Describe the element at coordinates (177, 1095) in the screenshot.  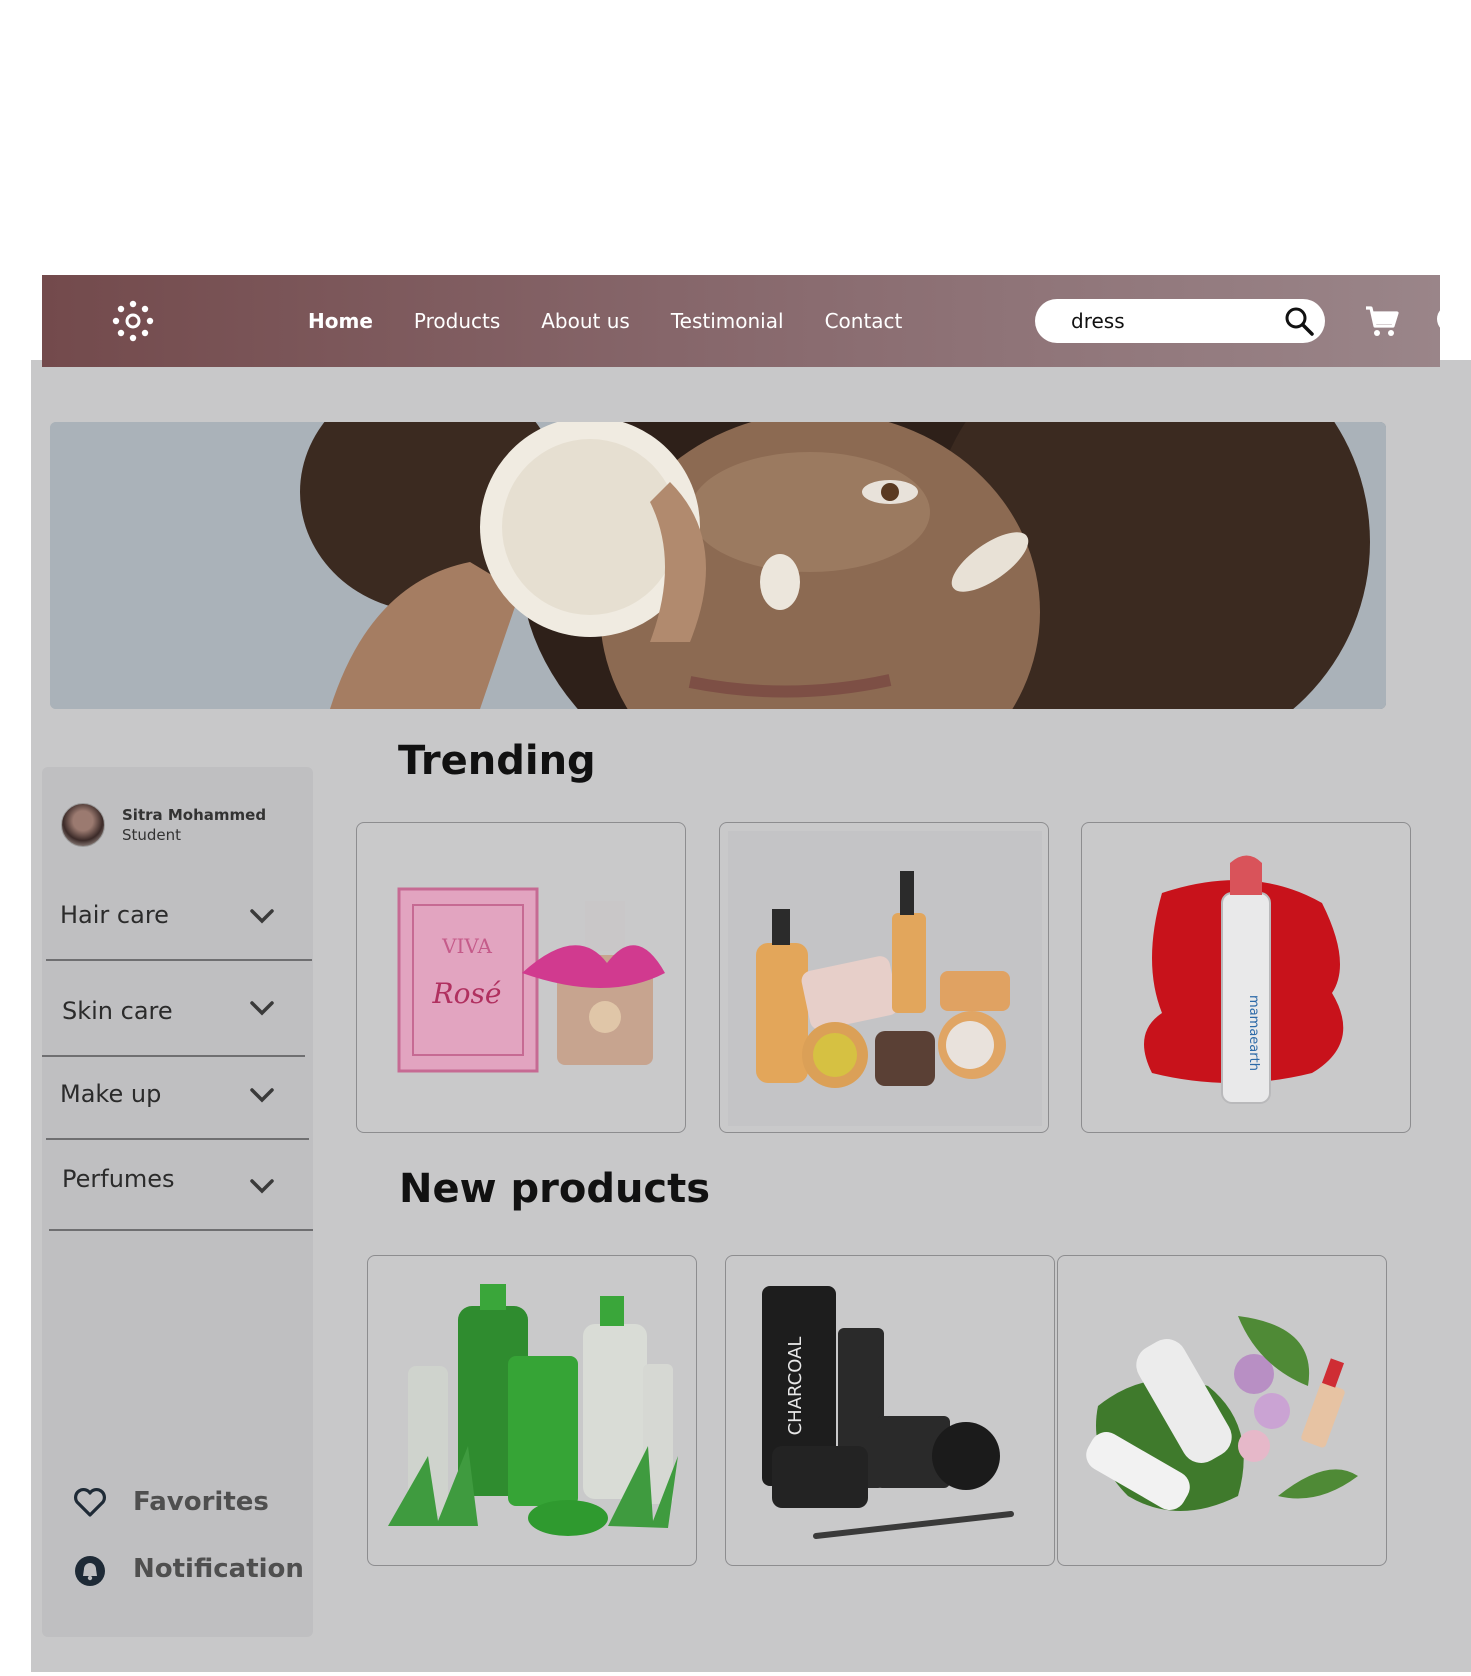
I see `category-make-up: Make up` at that location.